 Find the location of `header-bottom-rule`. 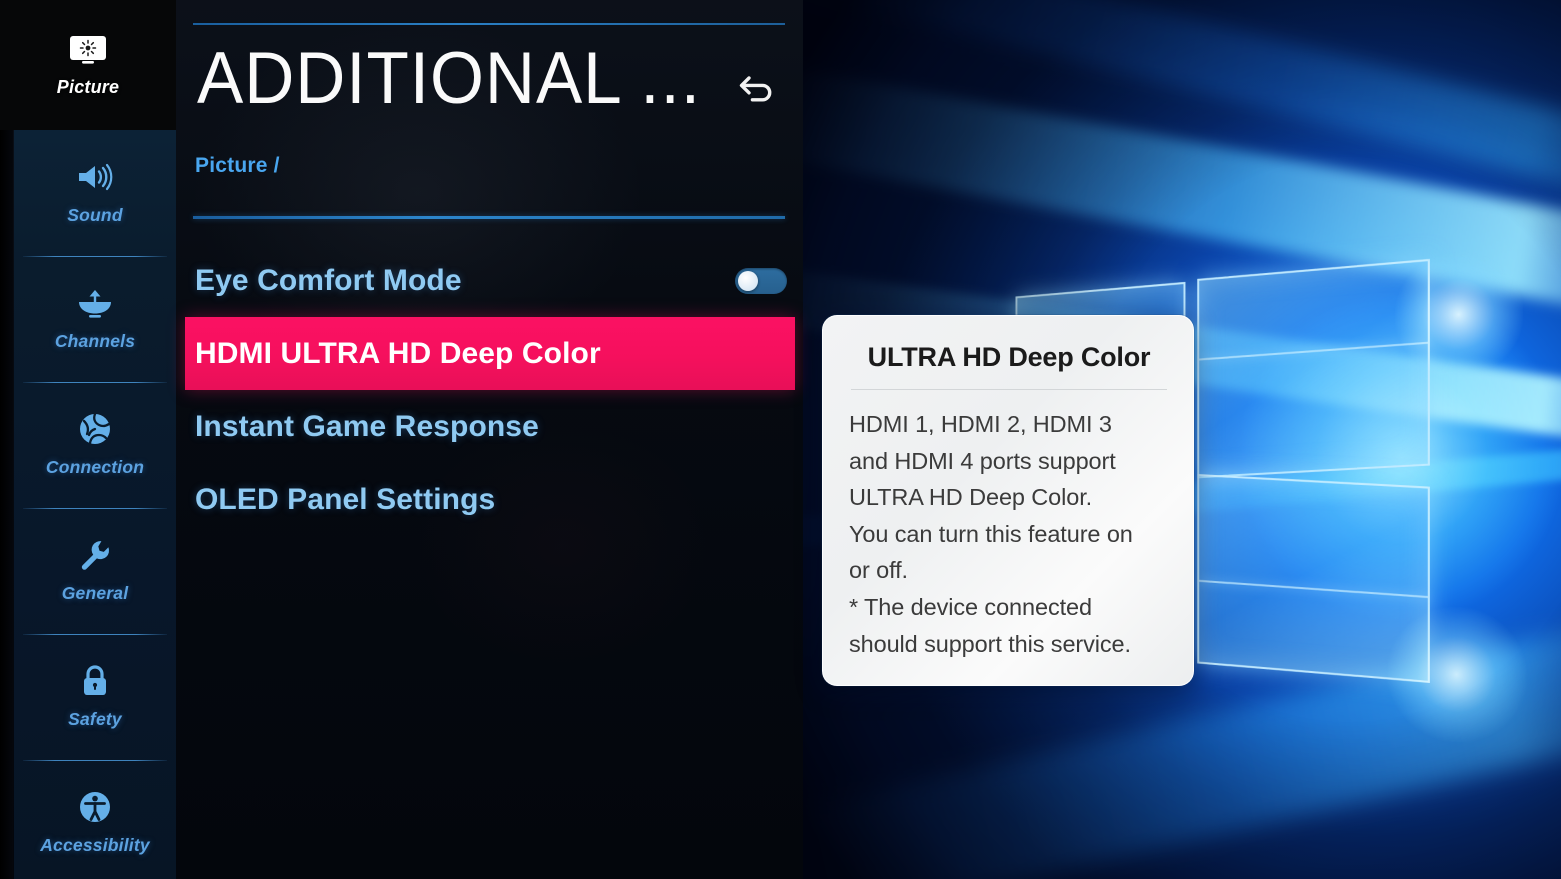

header-bottom-rule is located at coordinates (489, 217).